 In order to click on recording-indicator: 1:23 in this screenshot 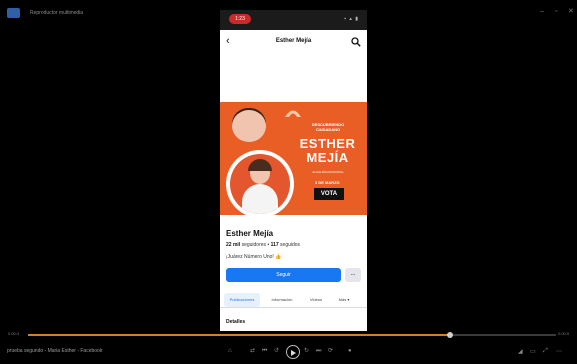, I will do `click(240, 19)`.